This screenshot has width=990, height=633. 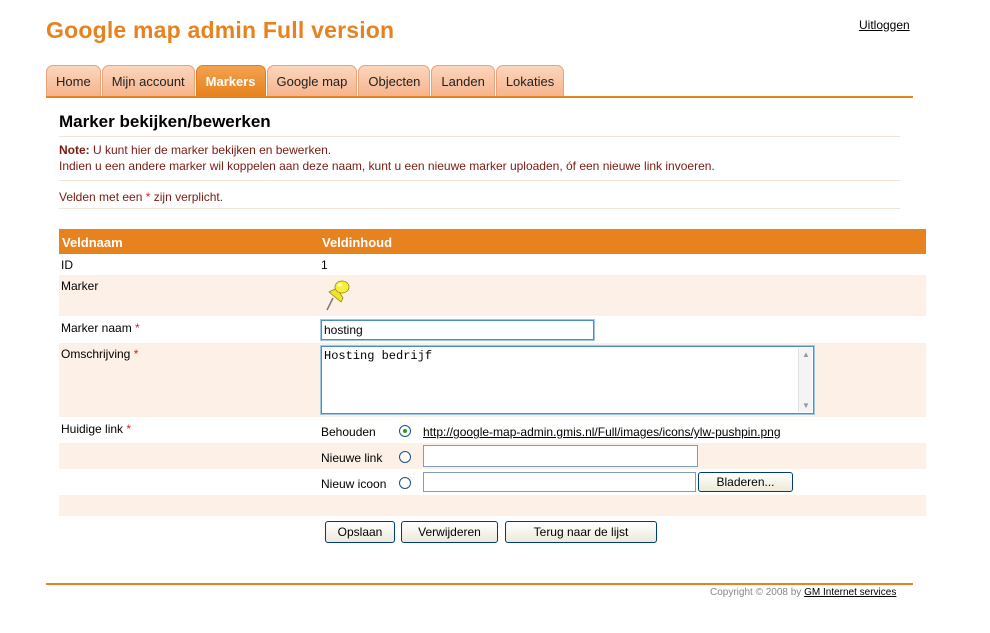 What do you see at coordinates (457, 330) in the screenshot?
I see `marker-name-input` at bounding box center [457, 330].